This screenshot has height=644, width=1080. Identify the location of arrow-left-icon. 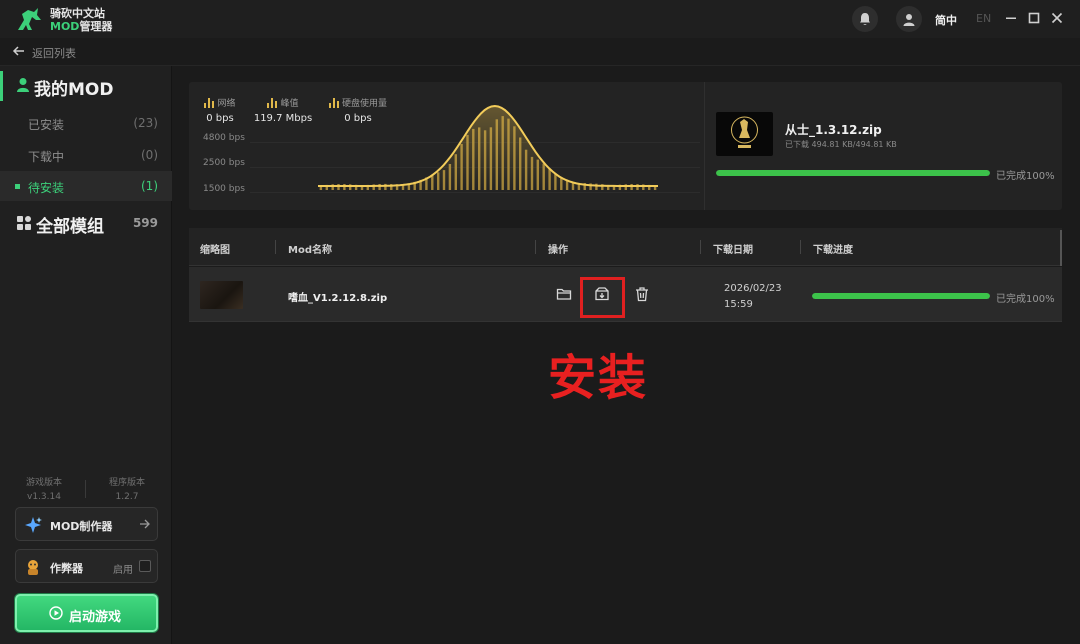
(19, 51).